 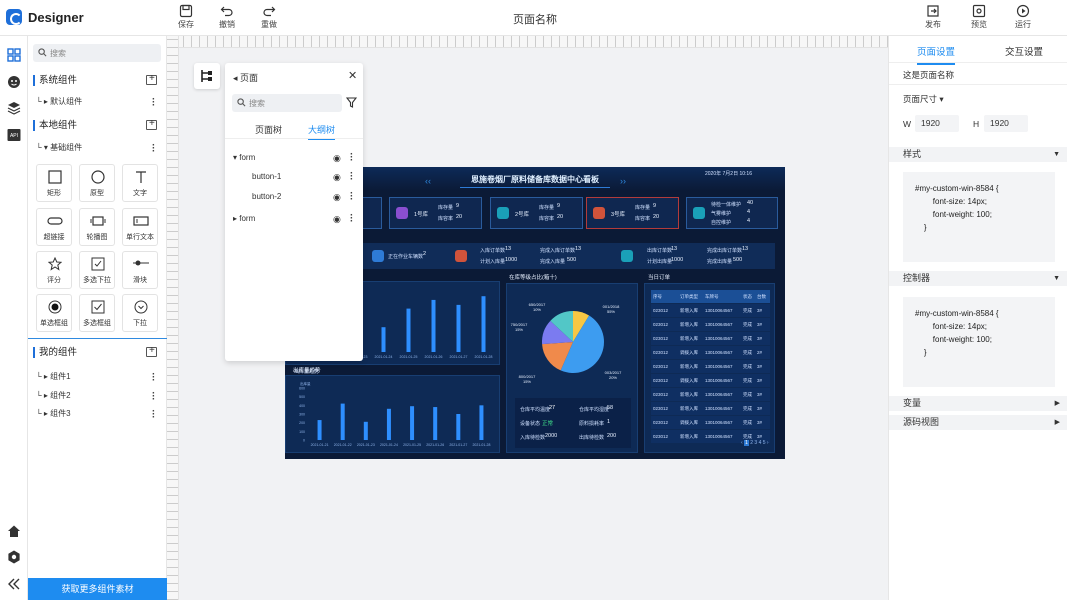 What do you see at coordinates (14, 135) in the screenshot?
I see `api-icon: API` at bounding box center [14, 135].